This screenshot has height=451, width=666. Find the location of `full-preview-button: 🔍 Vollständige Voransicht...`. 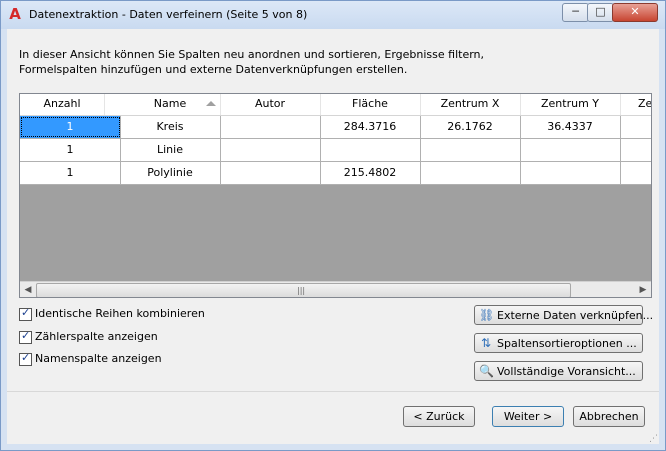

full-preview-button: 🔍 Vollständige Voransicht... is located at coordinates (558, 371).